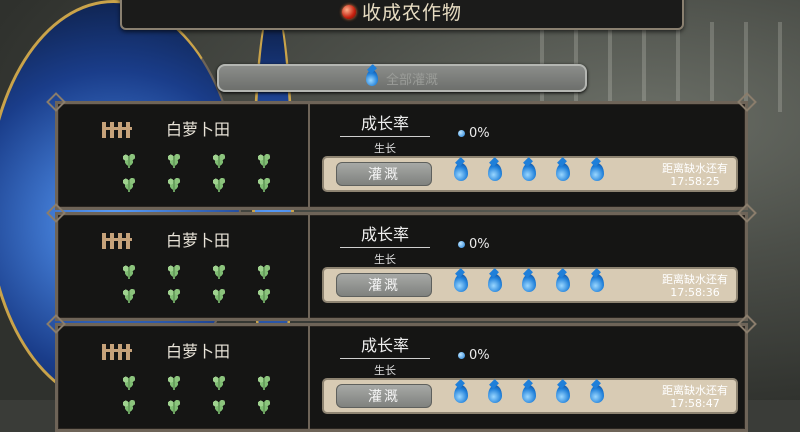 This screenshot has width=800, height=432. I want to click on page-title: 收成农作物, so click(411, 13).